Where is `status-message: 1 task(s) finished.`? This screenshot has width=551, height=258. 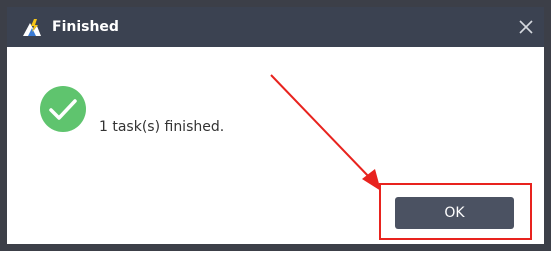 status-message: 1 task(s) finished. is located at coordinates (162, 127).